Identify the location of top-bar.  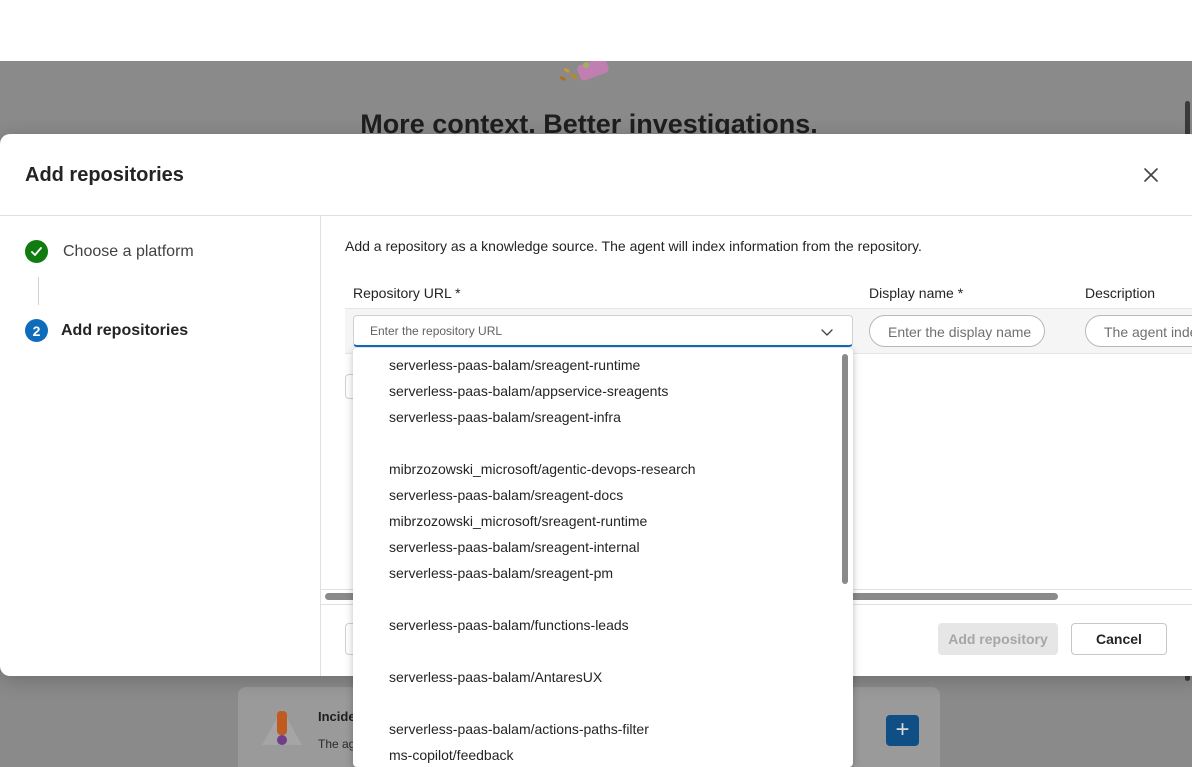
(596, 30).